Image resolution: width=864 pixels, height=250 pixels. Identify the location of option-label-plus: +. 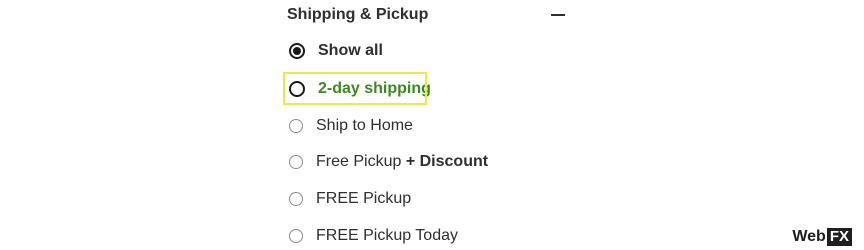
(410, 161).